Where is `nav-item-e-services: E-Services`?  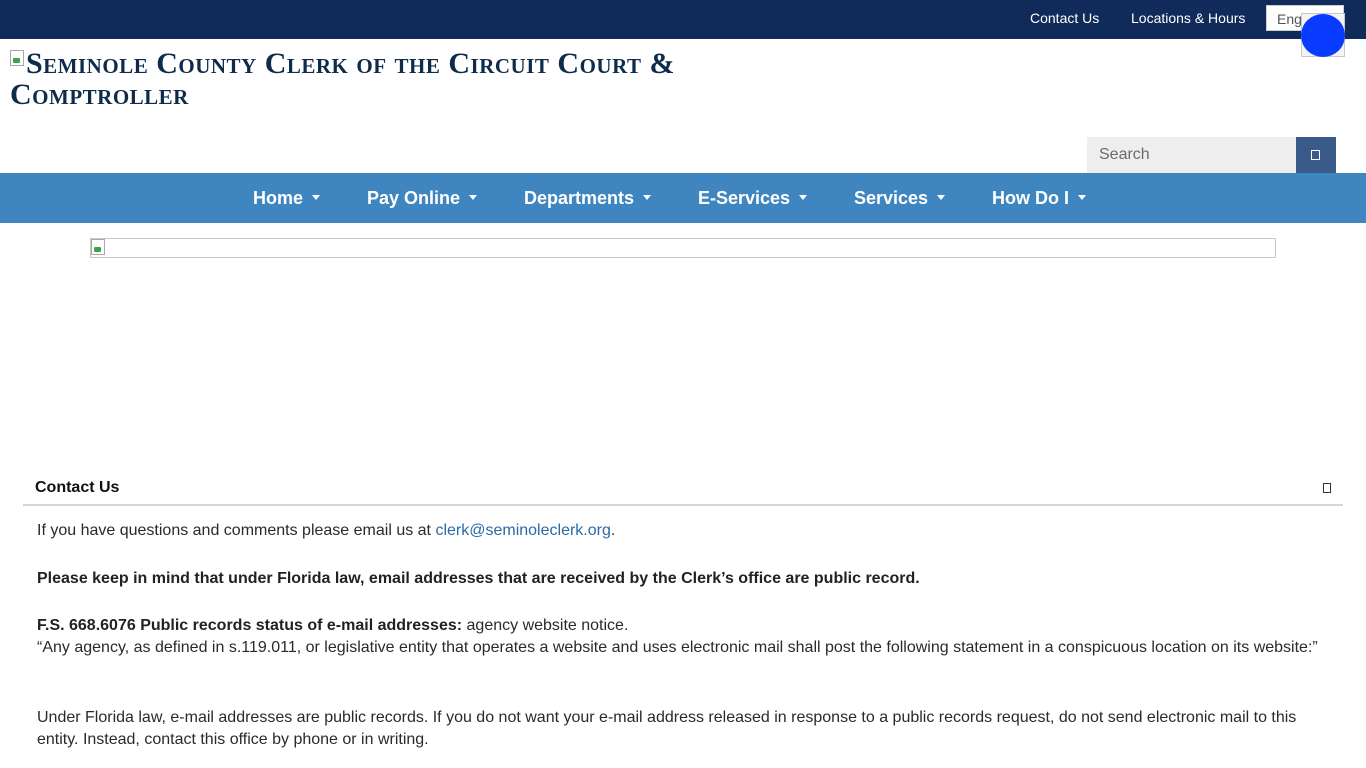 nav-item-e-services: E-Services is located at coordinates (753, 198).